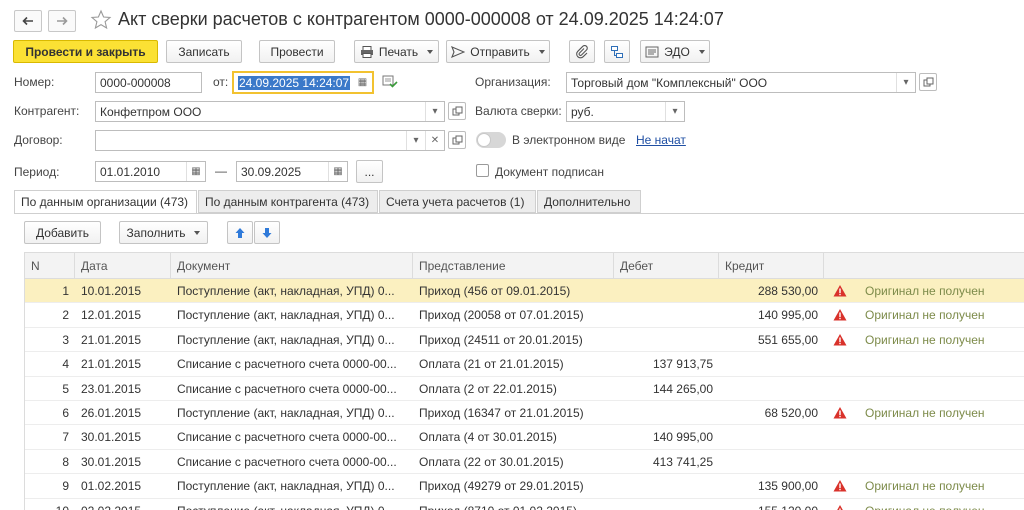 Image resolution: width=1024 pixels, height=510 pixels. Describe the element at coordinates (111, 486) in the screenshot. I see `cell-date: 01.02.2015` at that location.